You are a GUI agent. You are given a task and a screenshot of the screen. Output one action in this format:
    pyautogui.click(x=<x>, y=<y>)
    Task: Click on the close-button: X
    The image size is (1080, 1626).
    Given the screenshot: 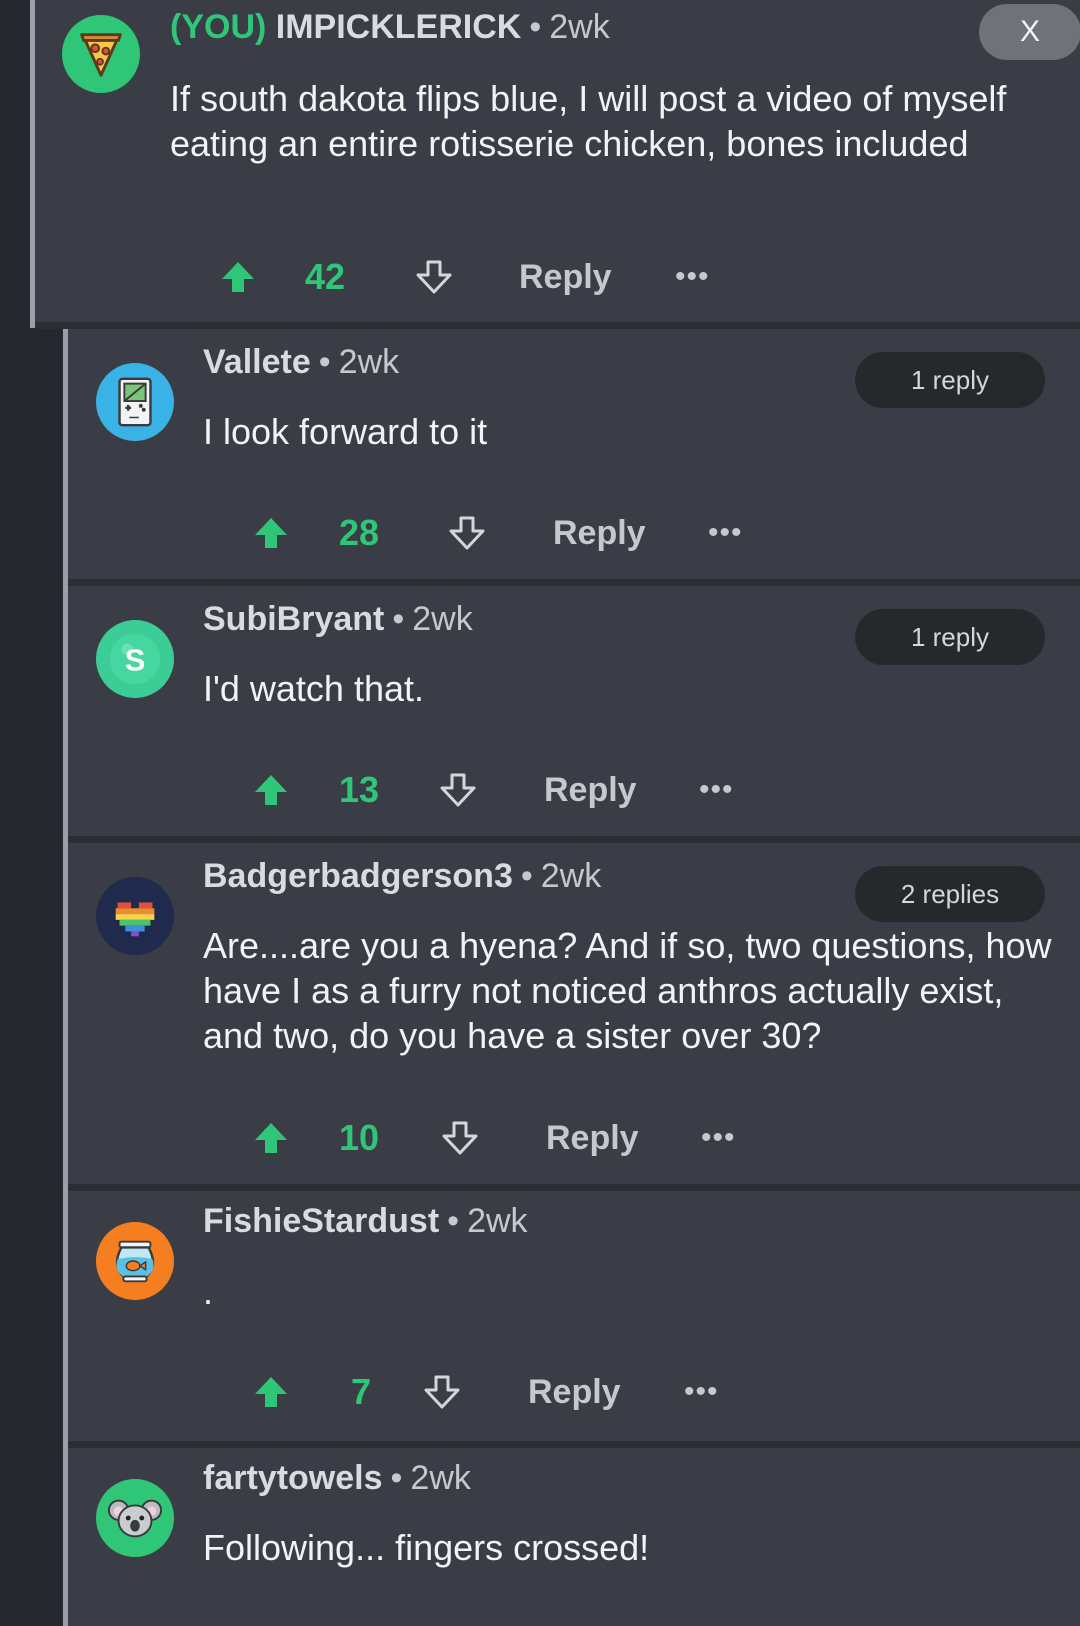 What is the action you would take?
    pyautogui.click(x=1029, y=32)
    